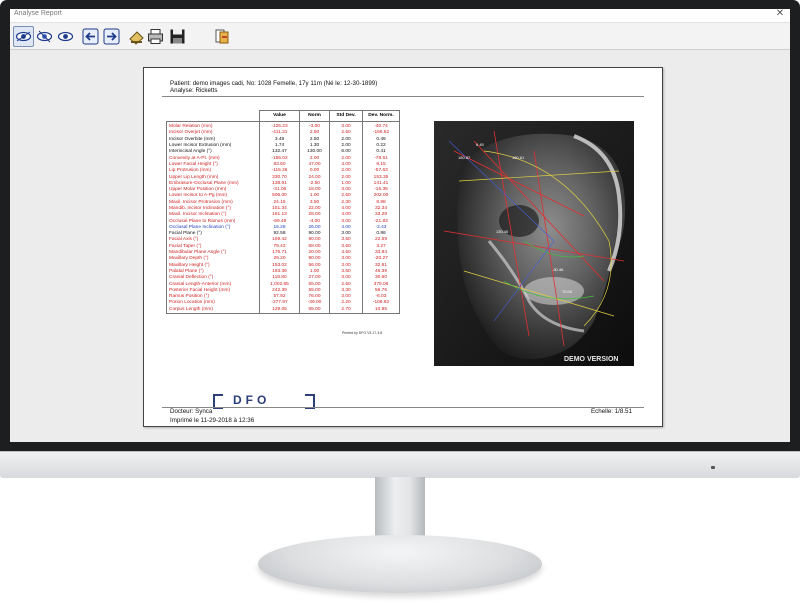 This screenshot has width=800, height=604. Describe the element at coordinates (252, 400) in the screenshot. I see `logo-text: DFO` at that location.